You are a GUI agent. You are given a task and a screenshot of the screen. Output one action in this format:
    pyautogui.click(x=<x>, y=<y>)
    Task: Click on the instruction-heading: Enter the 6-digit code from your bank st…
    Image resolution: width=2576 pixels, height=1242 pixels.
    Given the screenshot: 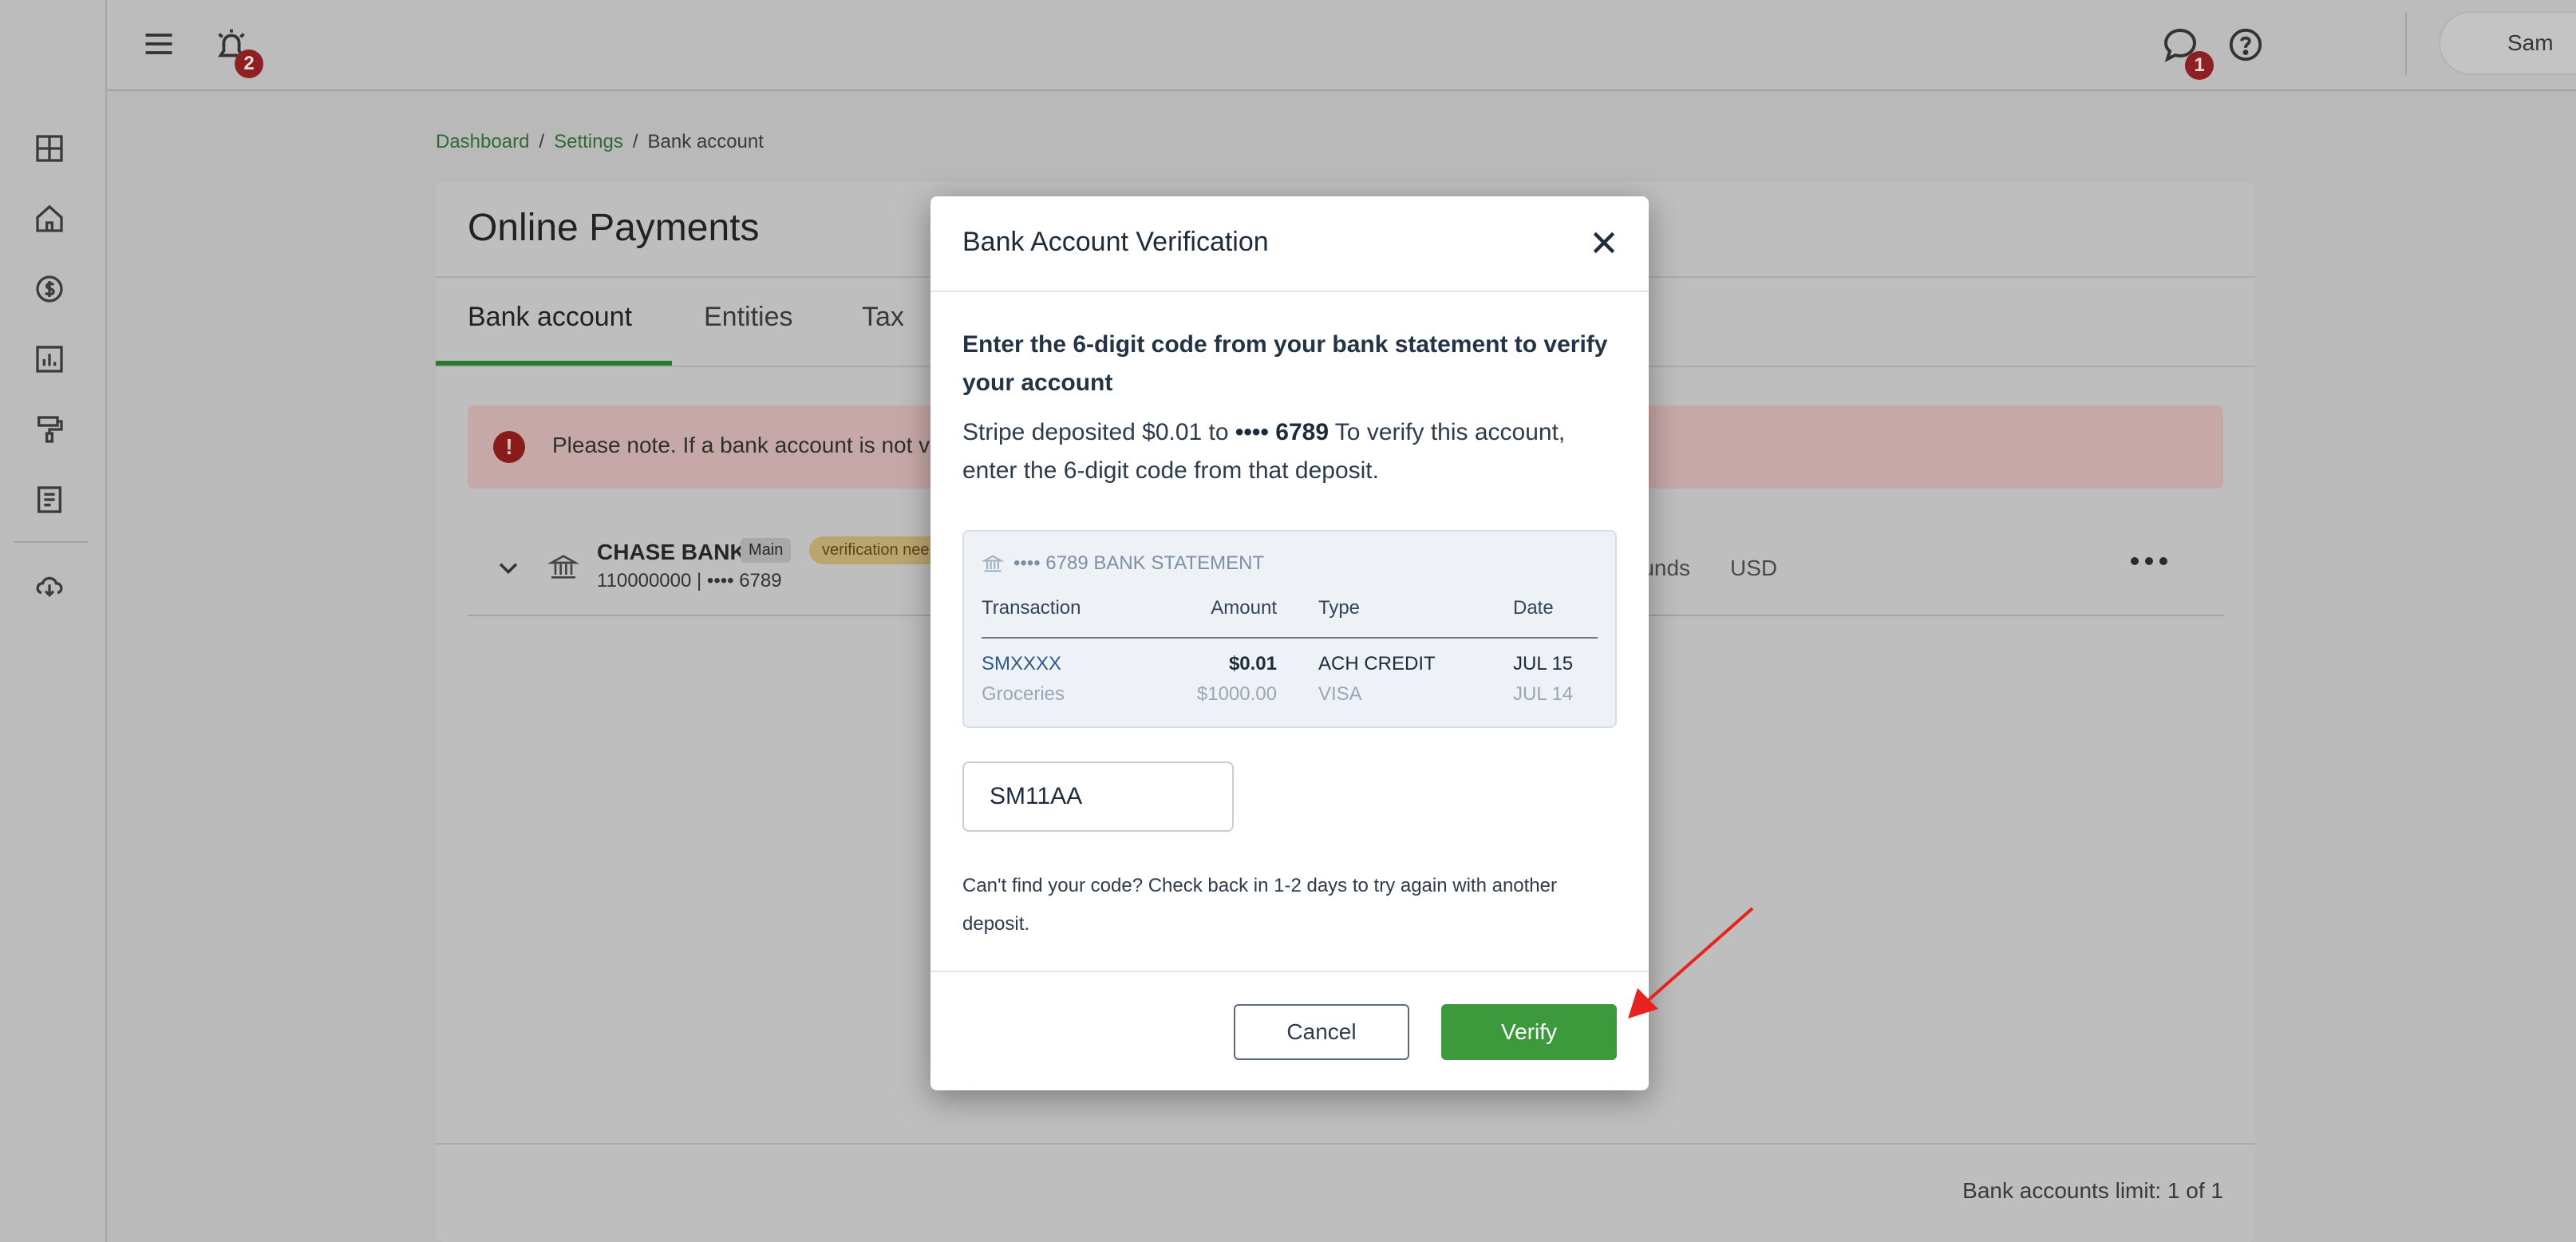 What is the action you would take?
    pyautogui.click(x=1285, y=363)
    